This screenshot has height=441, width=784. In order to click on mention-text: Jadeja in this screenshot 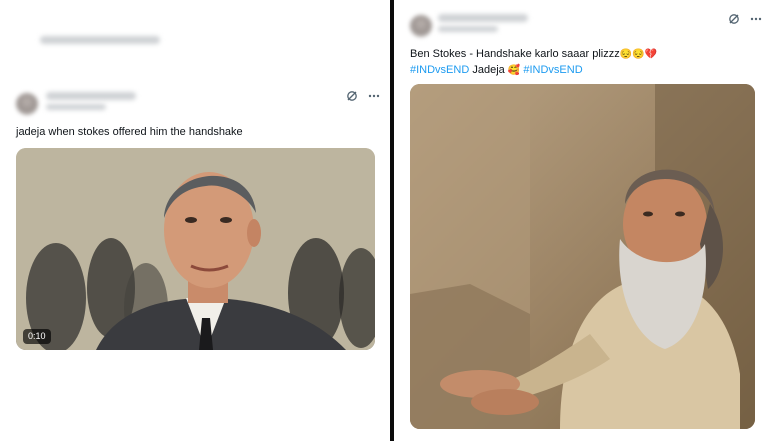, I will do `click(488, 70)`.